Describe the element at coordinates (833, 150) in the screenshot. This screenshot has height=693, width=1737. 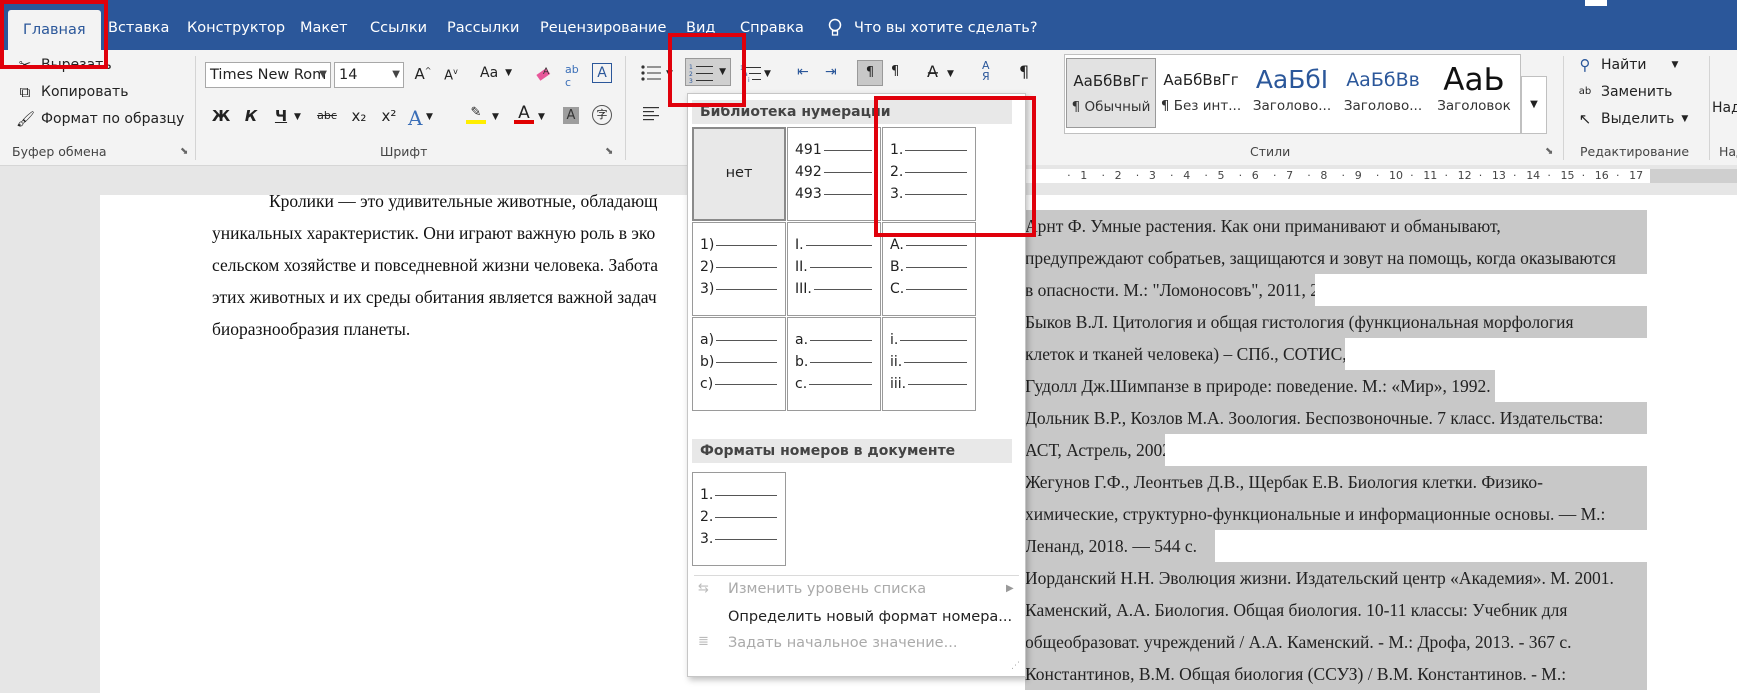
I see `tile-line: 491` at that location.